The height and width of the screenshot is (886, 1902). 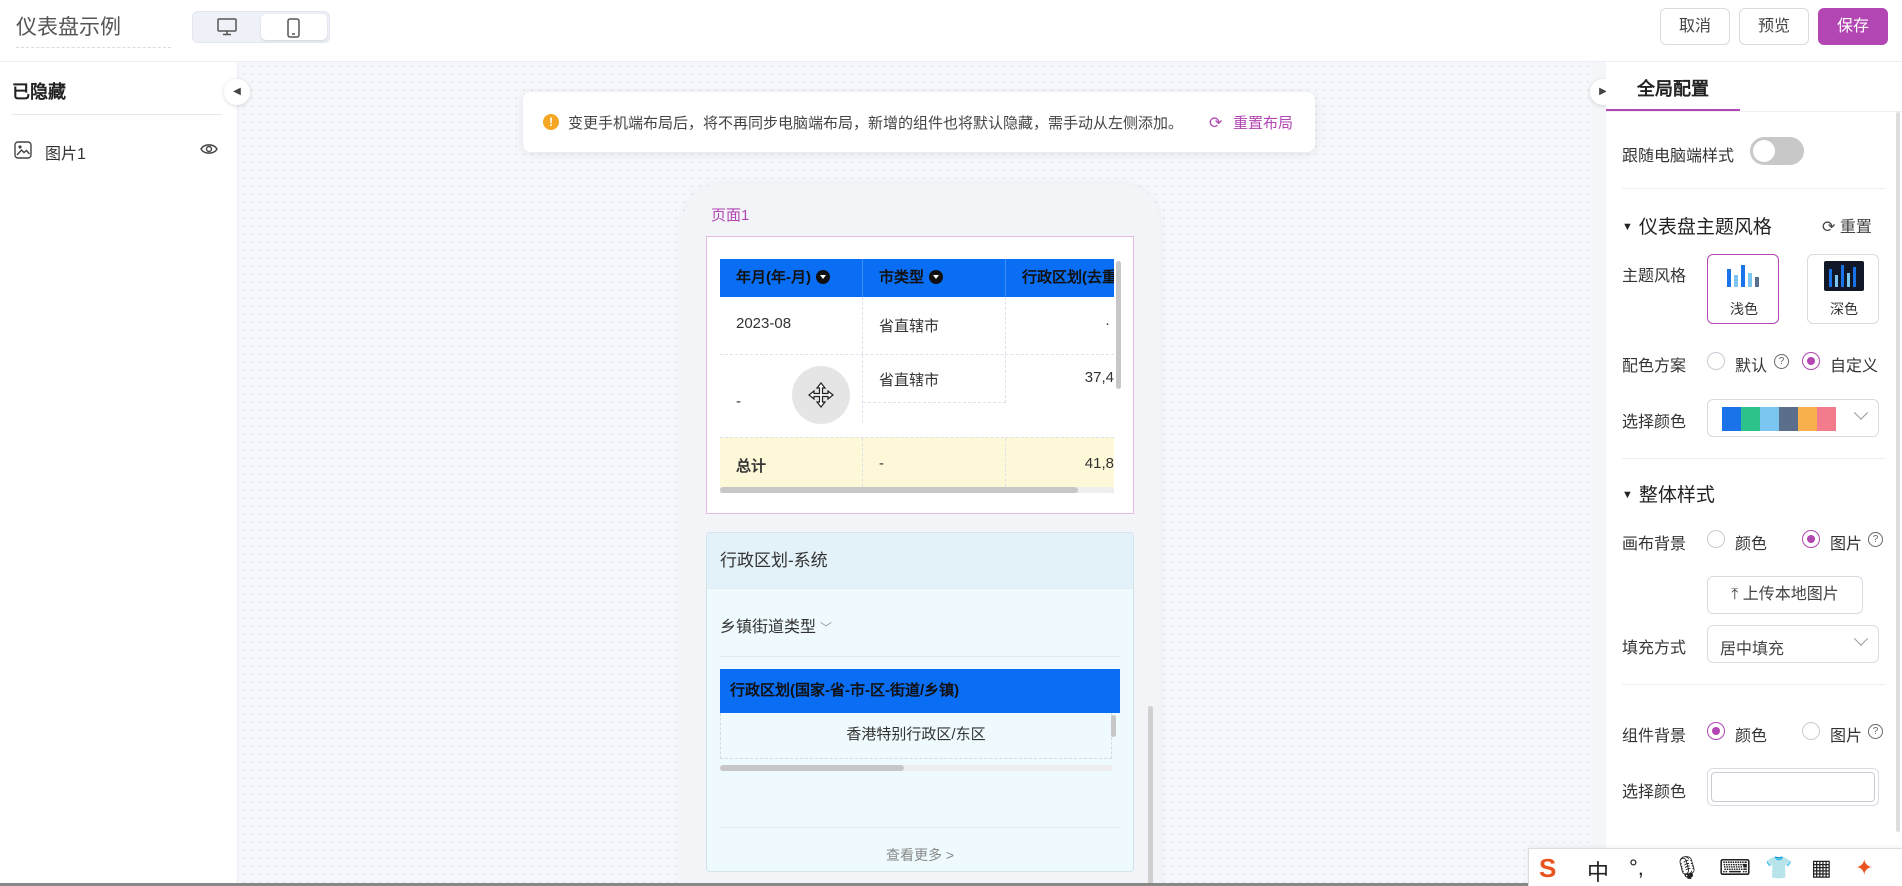 What do you see at coordinates (1654, 422) in the screenshot?
I see `choose-color-label: 选择颜色` at bounding box center [1654, 422].